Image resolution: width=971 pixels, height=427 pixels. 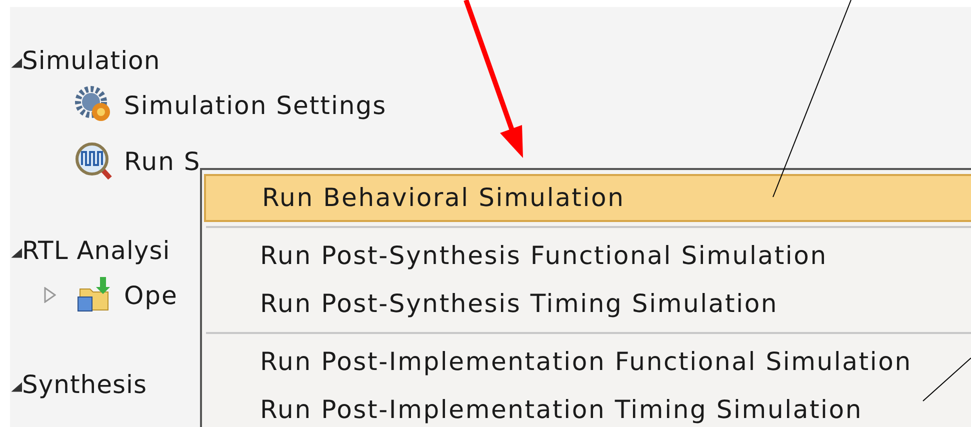 What do you see at coordinates (587, 304) in the screenshot?
I see `menu-item: Run Post-Synthesis Timing Simulation` at bounding box center [587, 304].